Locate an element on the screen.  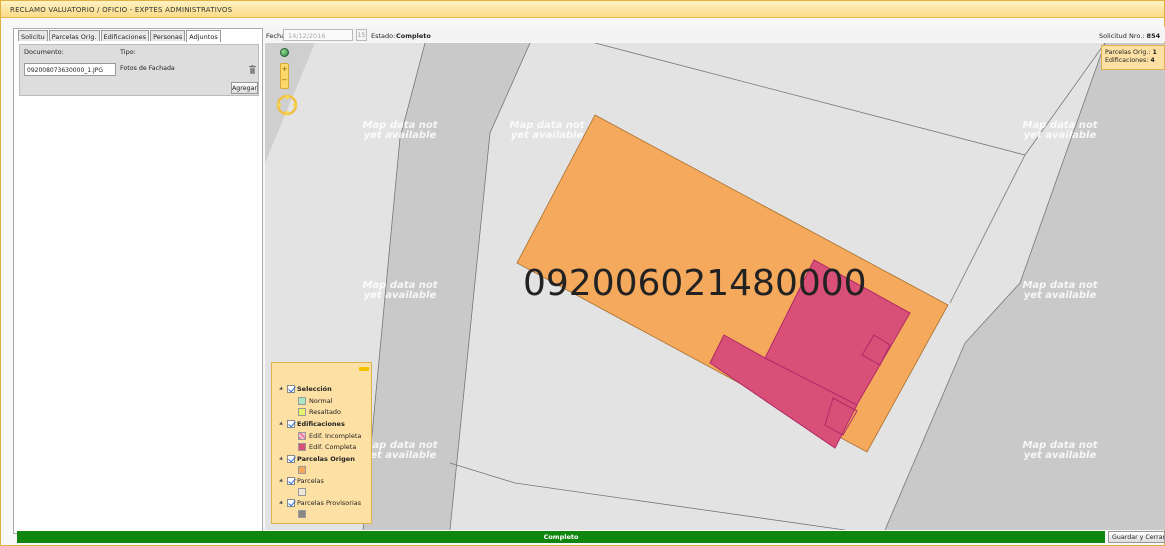
zoom-out-icon: − is located at coordinates (284, 80).